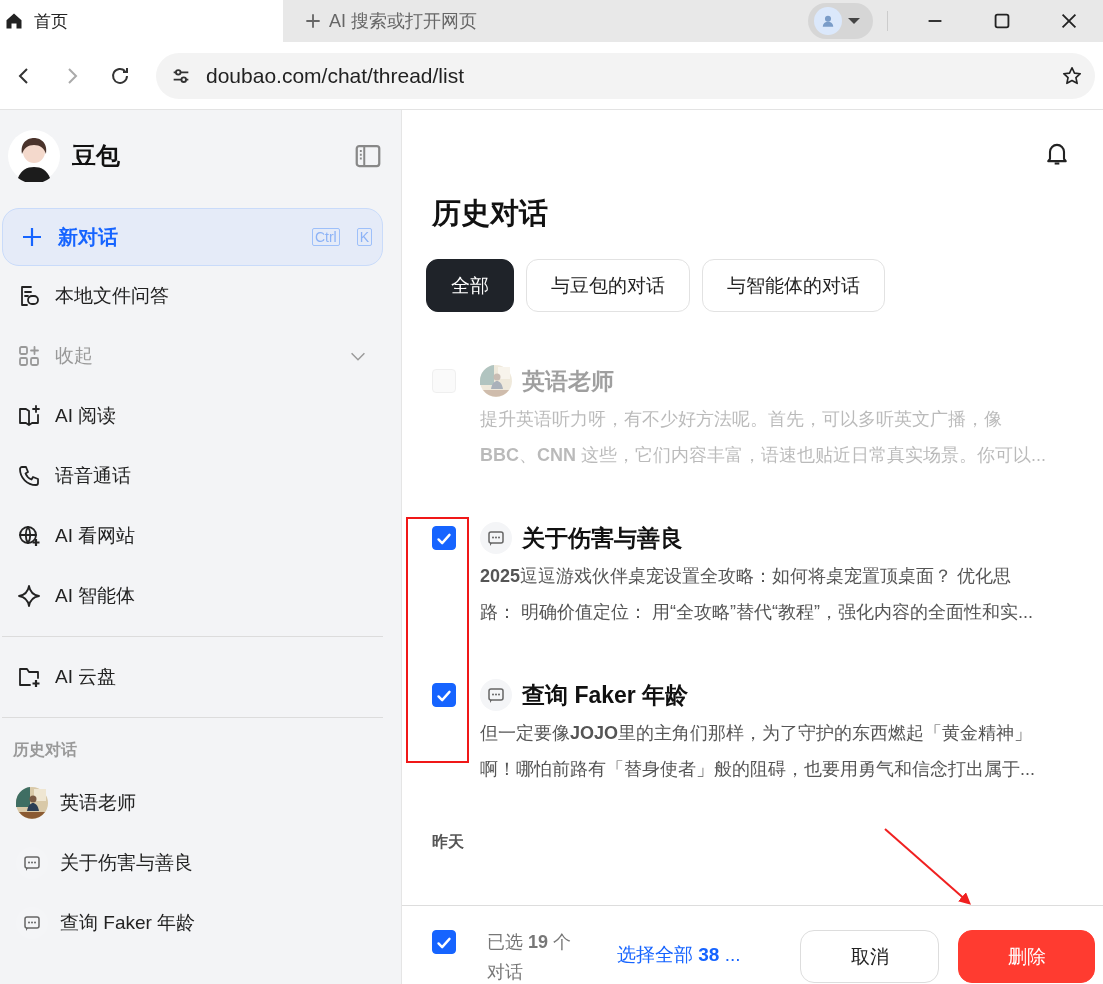 The height and width of the screenshot is (984, 1103). I want to click on select-all-checkbox, so click(444, 942).